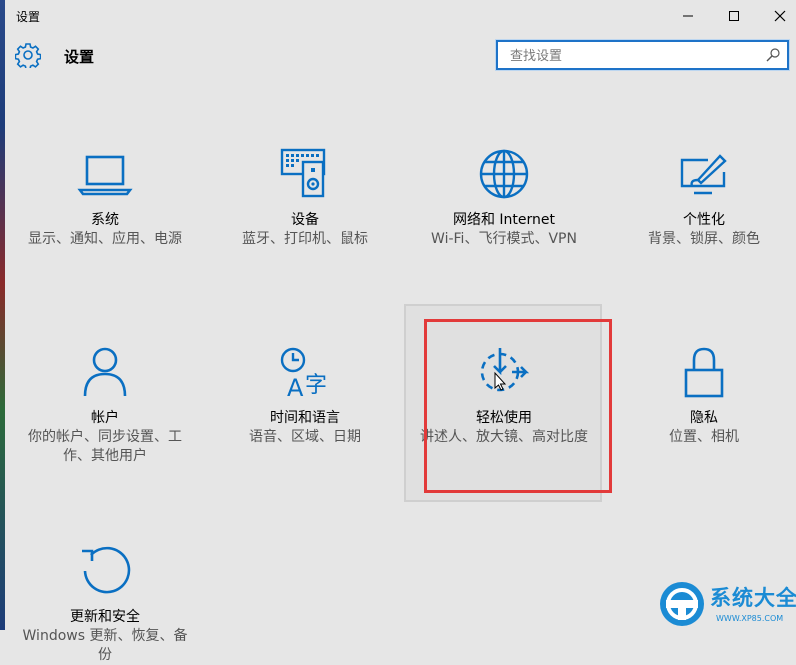 This screenshot has width=796, height=665. I want to click on tile-time-language-title: 时间和语言, so click(305, 418).